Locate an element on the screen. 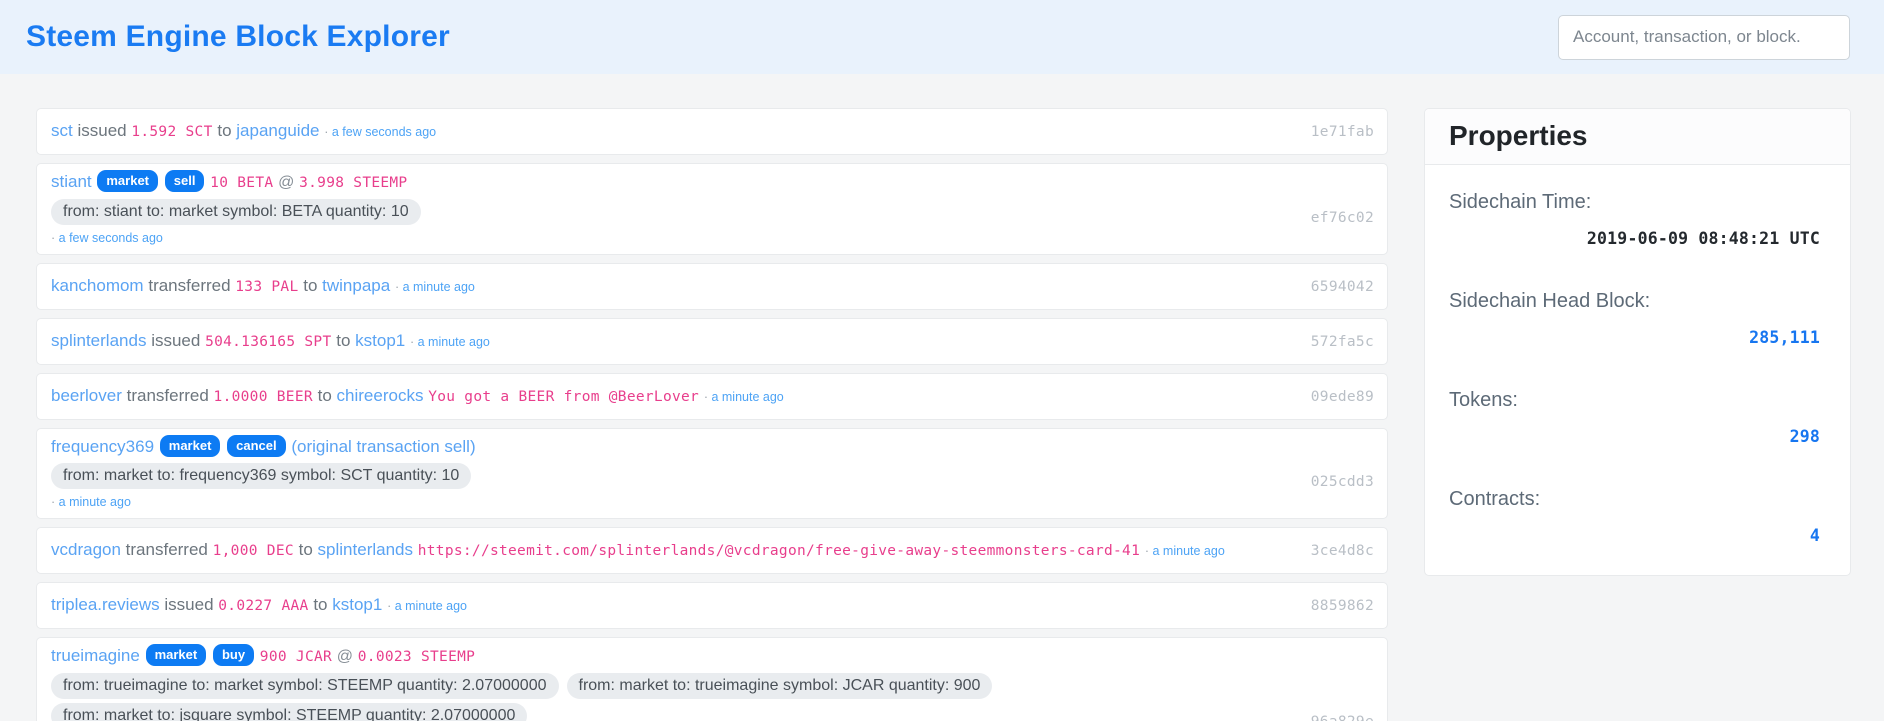 This screenshot has width=1884, height=721. account-link: vcdragon is located at coordinates (86, 549).